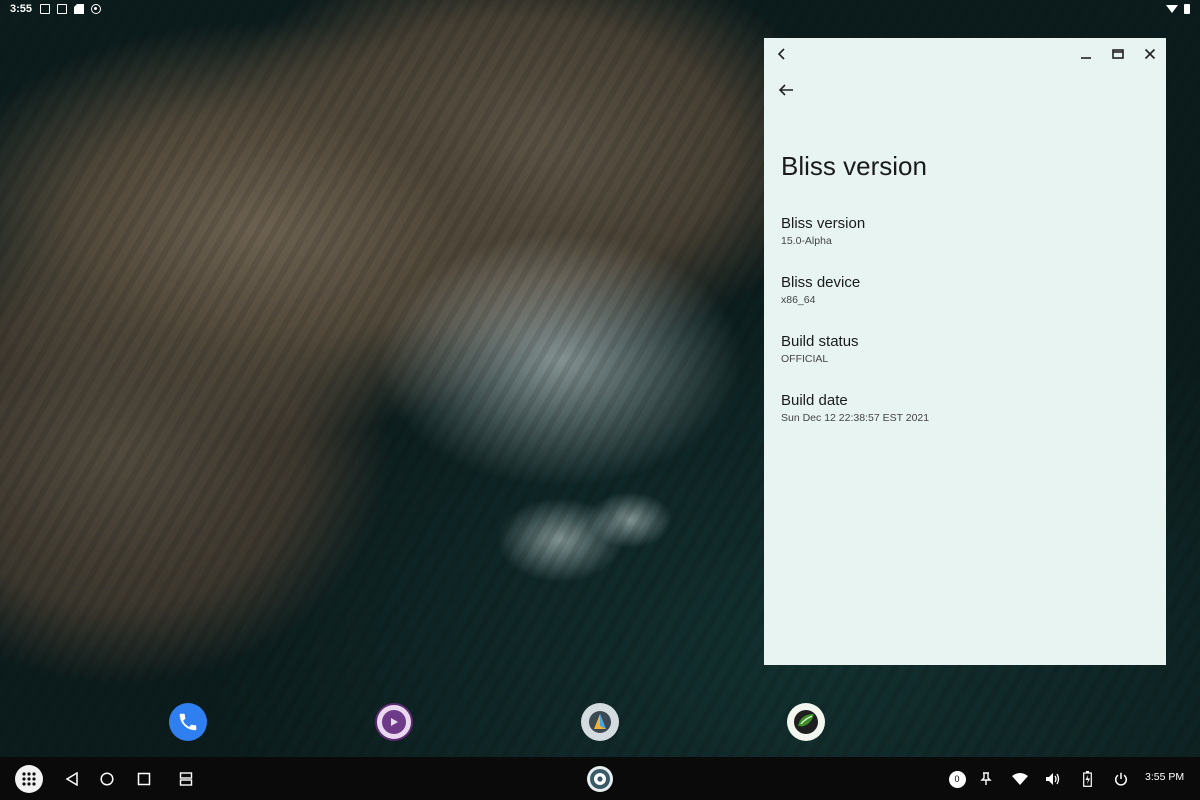 Image resolution: width=1200 pixels, height=800 pixels. What do you see at coordinates (855, 418) in the screenshot?
I see `pref-summary: Sun Dec 12 22:38:57 EST 2021` at bounding box center [855, 418].